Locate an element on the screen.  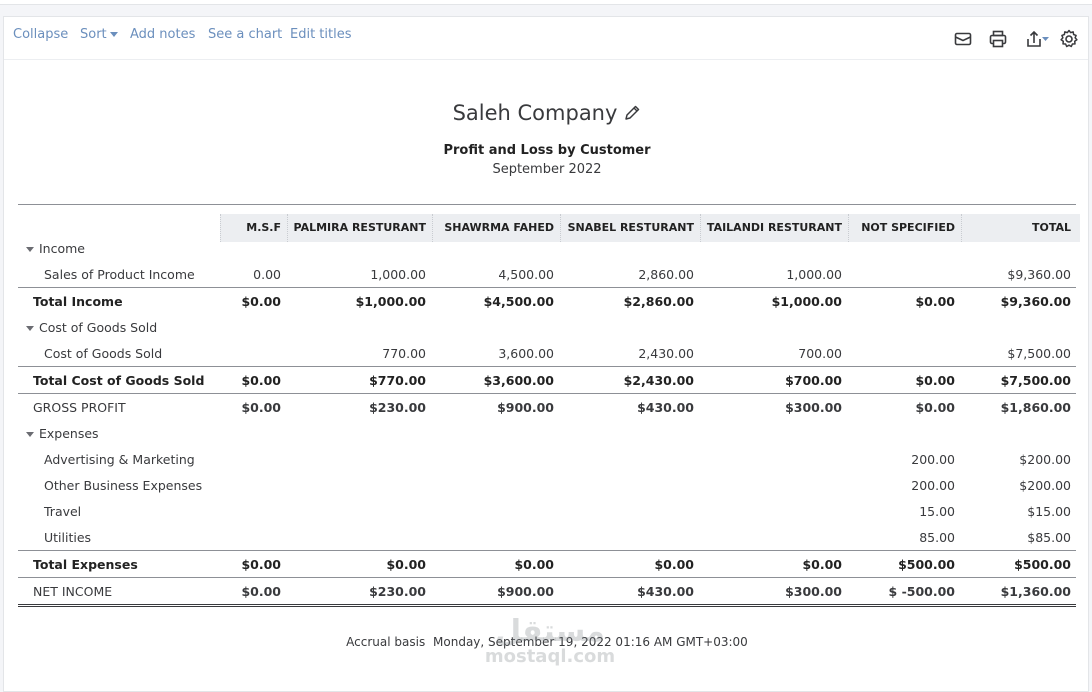
cell-value: $2,860.00 is located at coordinates (627, 301).